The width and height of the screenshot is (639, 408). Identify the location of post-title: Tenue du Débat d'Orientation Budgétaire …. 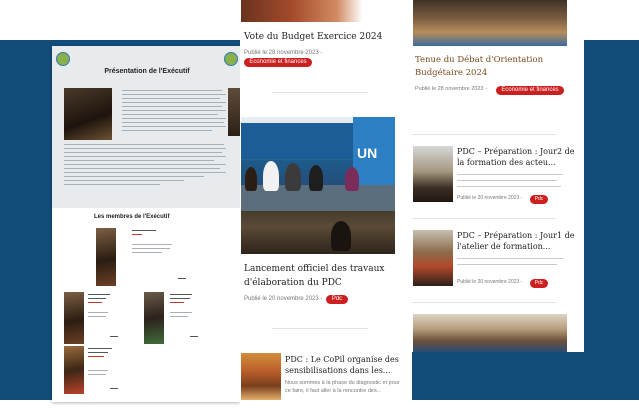
(495, 67).